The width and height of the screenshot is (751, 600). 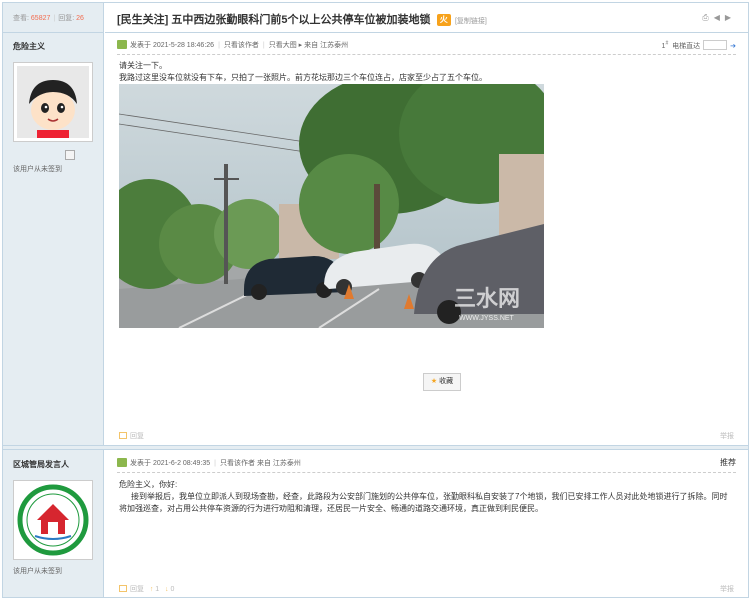 What do you see at coordinates (487, 298) in the screenshot?
I see `watermark: 三水网` at bounding box center [487, 298].